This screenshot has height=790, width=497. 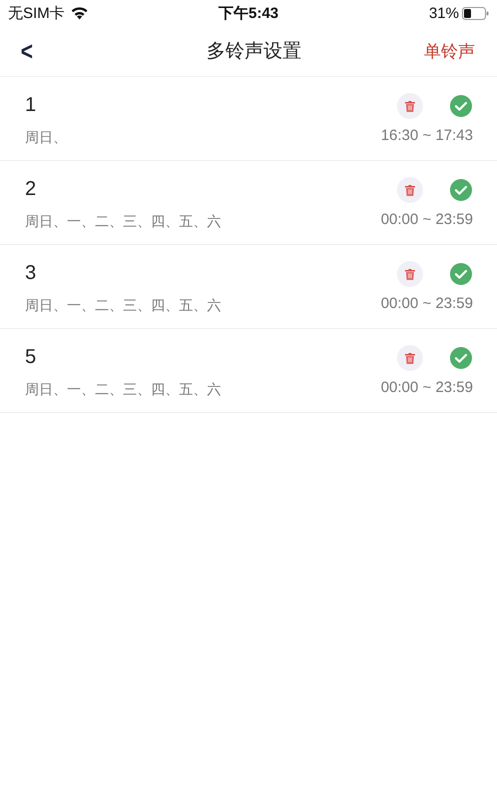 What do you see at coordinates (31, 105) in the screenshot?
I see `ringtone-name: 1` at bounding box center [31, 105].